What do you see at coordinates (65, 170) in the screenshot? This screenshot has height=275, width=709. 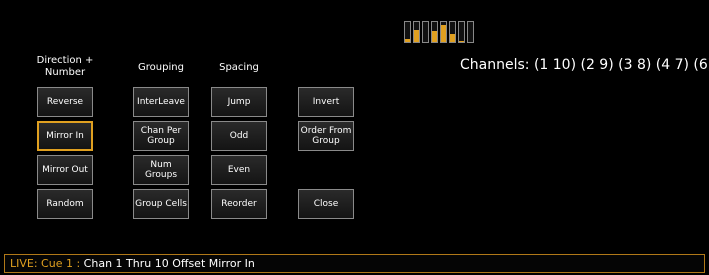 I see `mirror-out-button: Mirror Out` at bounding box center [65, 170].